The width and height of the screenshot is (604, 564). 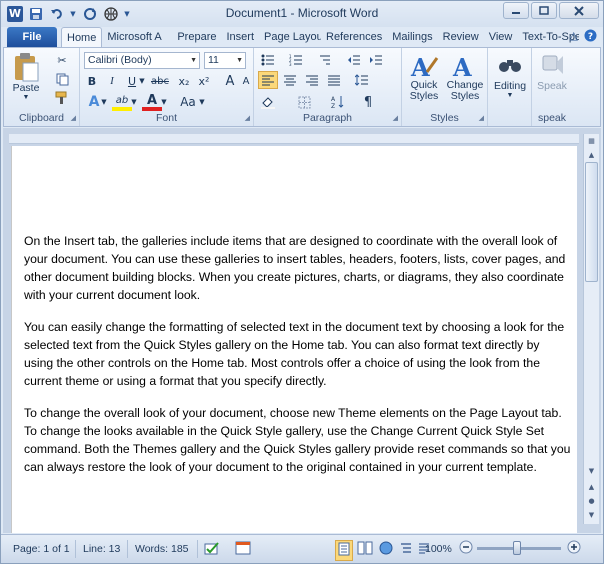 What do you see at coordinates (32, 37) in the screenshot?
I see `tab-file: File` at bounding box center [32, 37].